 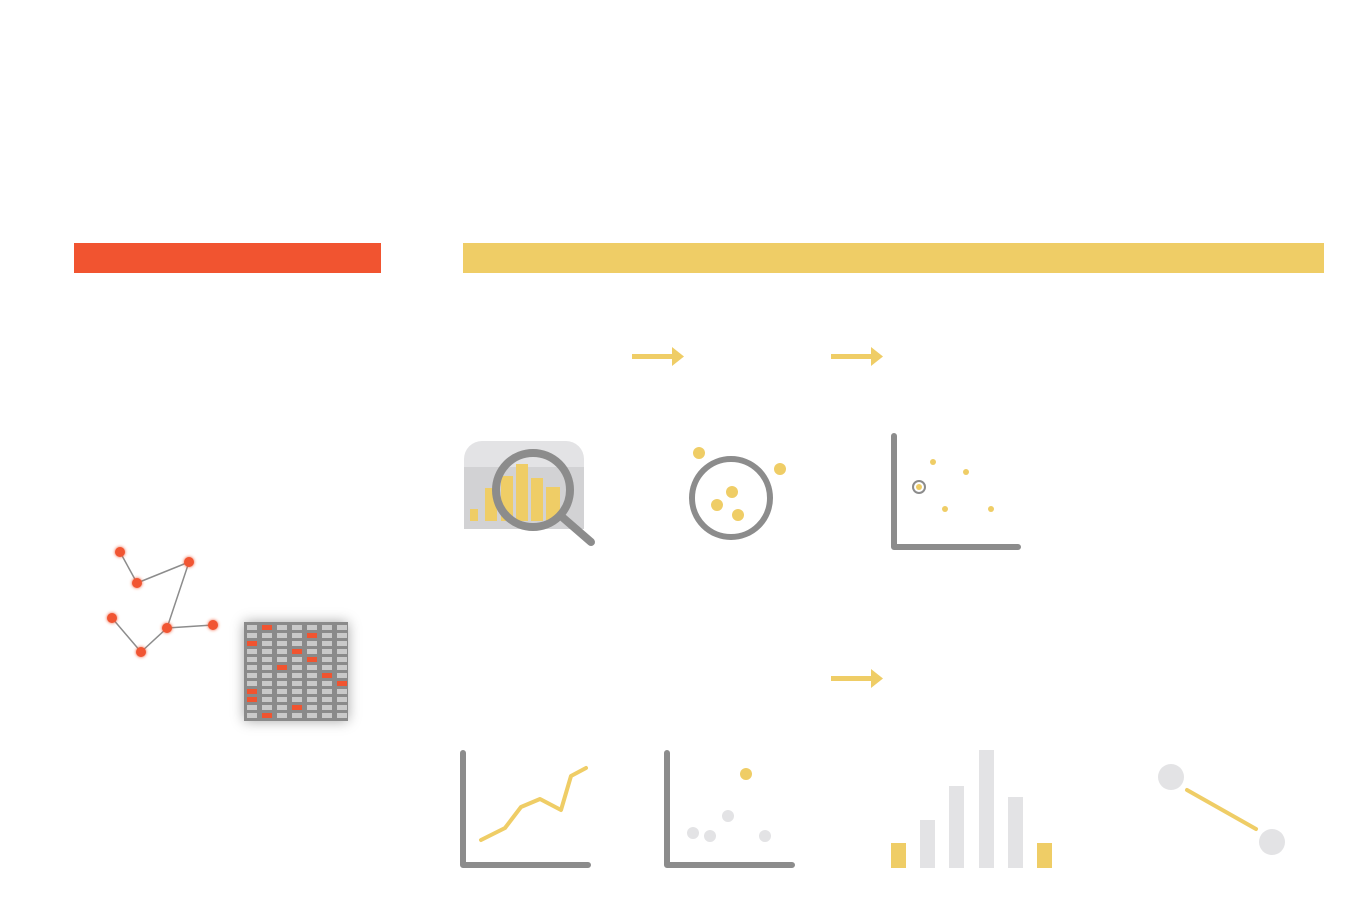 I want to click on magnifier-histogram-icon, so click(x=529, y=493).